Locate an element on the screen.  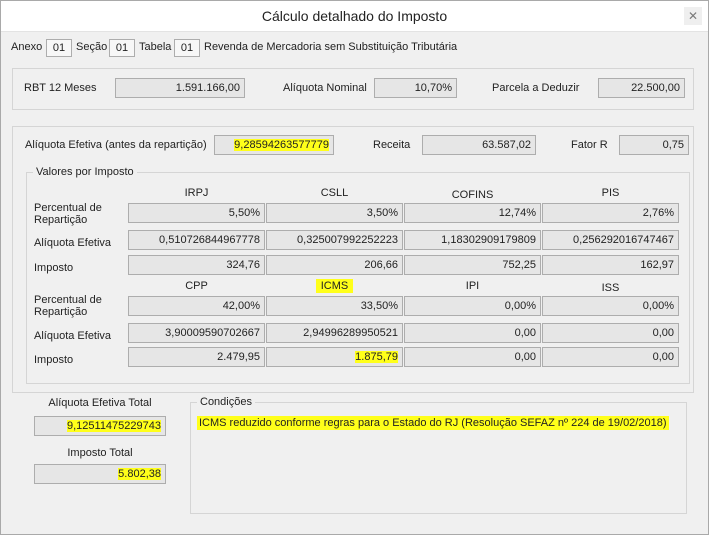
pis-percentual: 2,76% is located at coordinates (610, 213).